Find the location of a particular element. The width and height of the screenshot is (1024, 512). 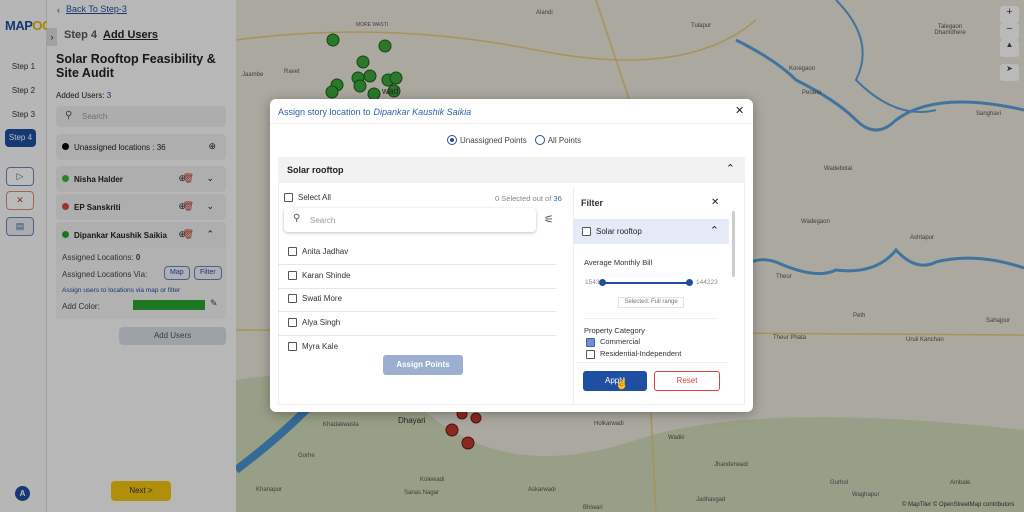

point-search-input: ⚲ Search is located at coordinates (410, 220).